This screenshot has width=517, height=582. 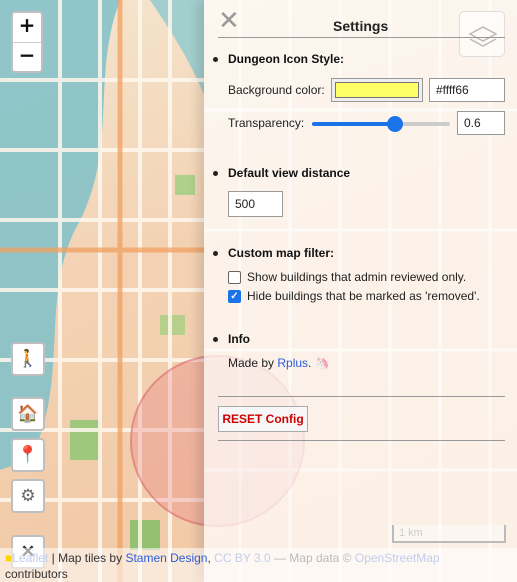 I want to click on settings-button: ⚙, so click(x=28, y=496).